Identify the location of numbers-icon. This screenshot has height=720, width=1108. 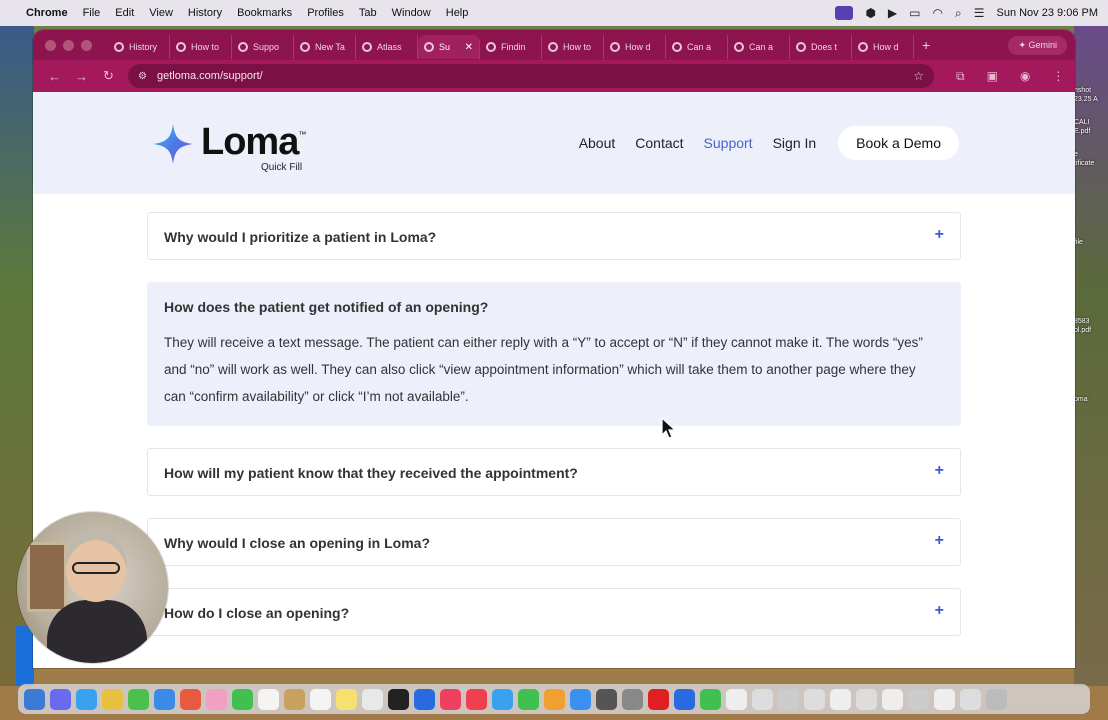
(528, 699).